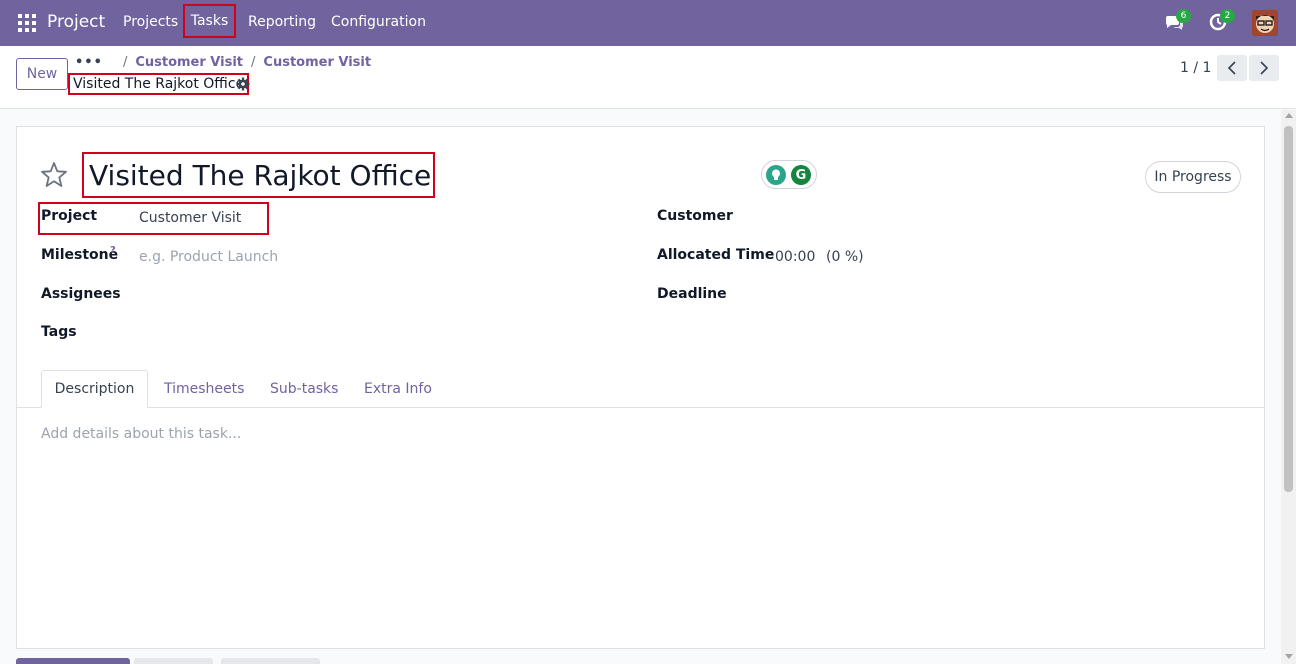 The width and height of the screenshot is (1296, 664). I want to click on breadcrumb-current-record: Visited The Rajkot Office, so click(159, 84).